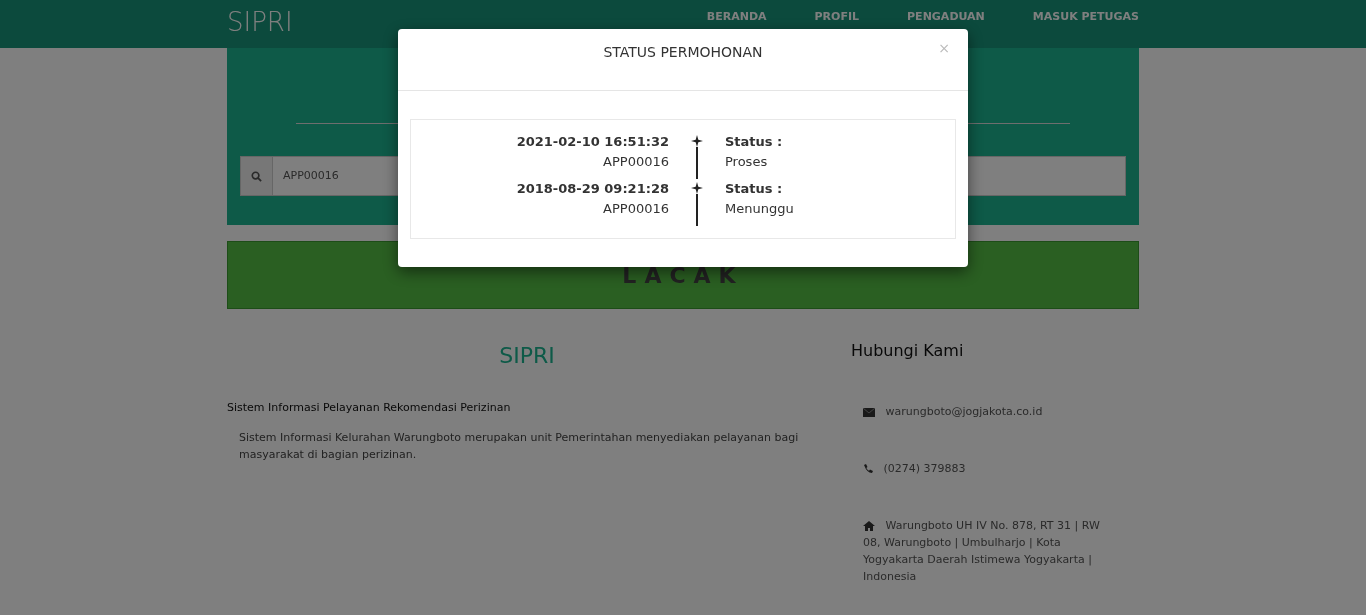  Describe the element at coordinates (944, 48) in the screenshot. I see `close-button: ×` at that location.